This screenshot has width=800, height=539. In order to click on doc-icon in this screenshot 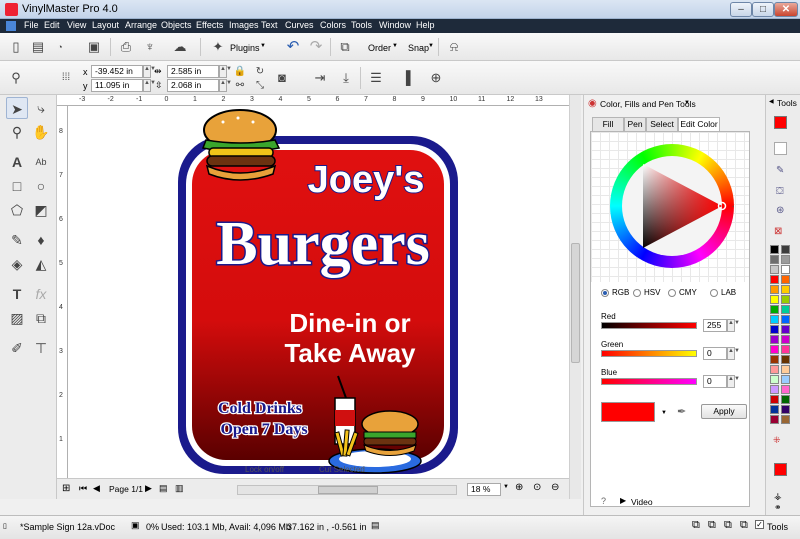, I will do `click(11, 26)`.